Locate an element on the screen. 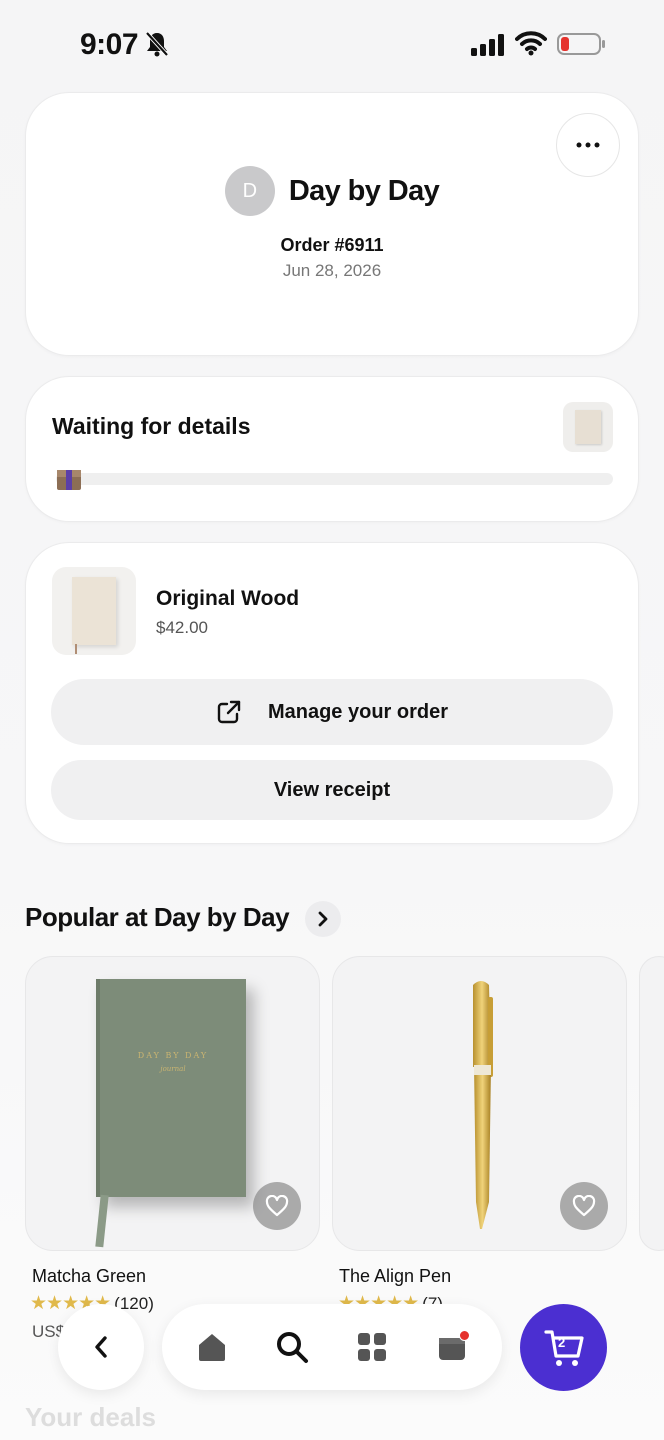 The image size is (664, 1440). notification-dot is located at coordinates (464, 1335).